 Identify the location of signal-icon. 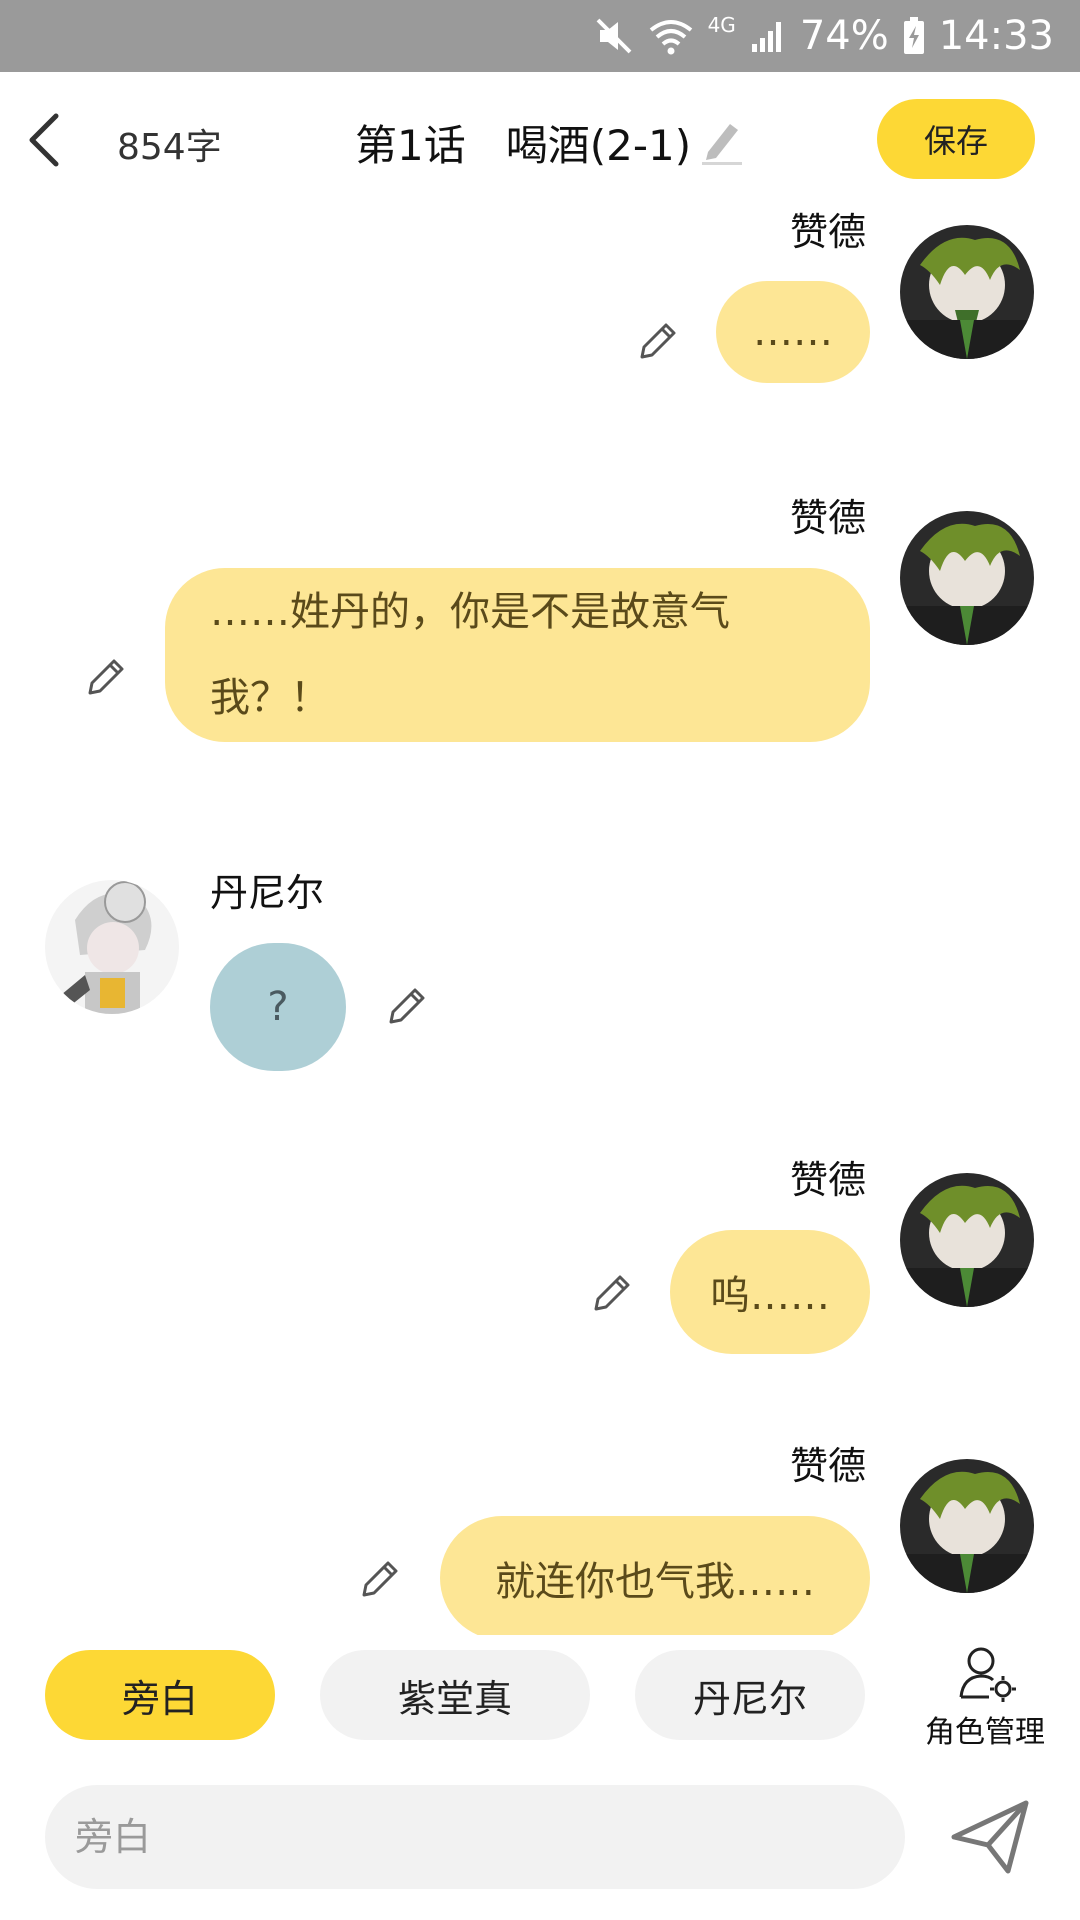
(768, 36).